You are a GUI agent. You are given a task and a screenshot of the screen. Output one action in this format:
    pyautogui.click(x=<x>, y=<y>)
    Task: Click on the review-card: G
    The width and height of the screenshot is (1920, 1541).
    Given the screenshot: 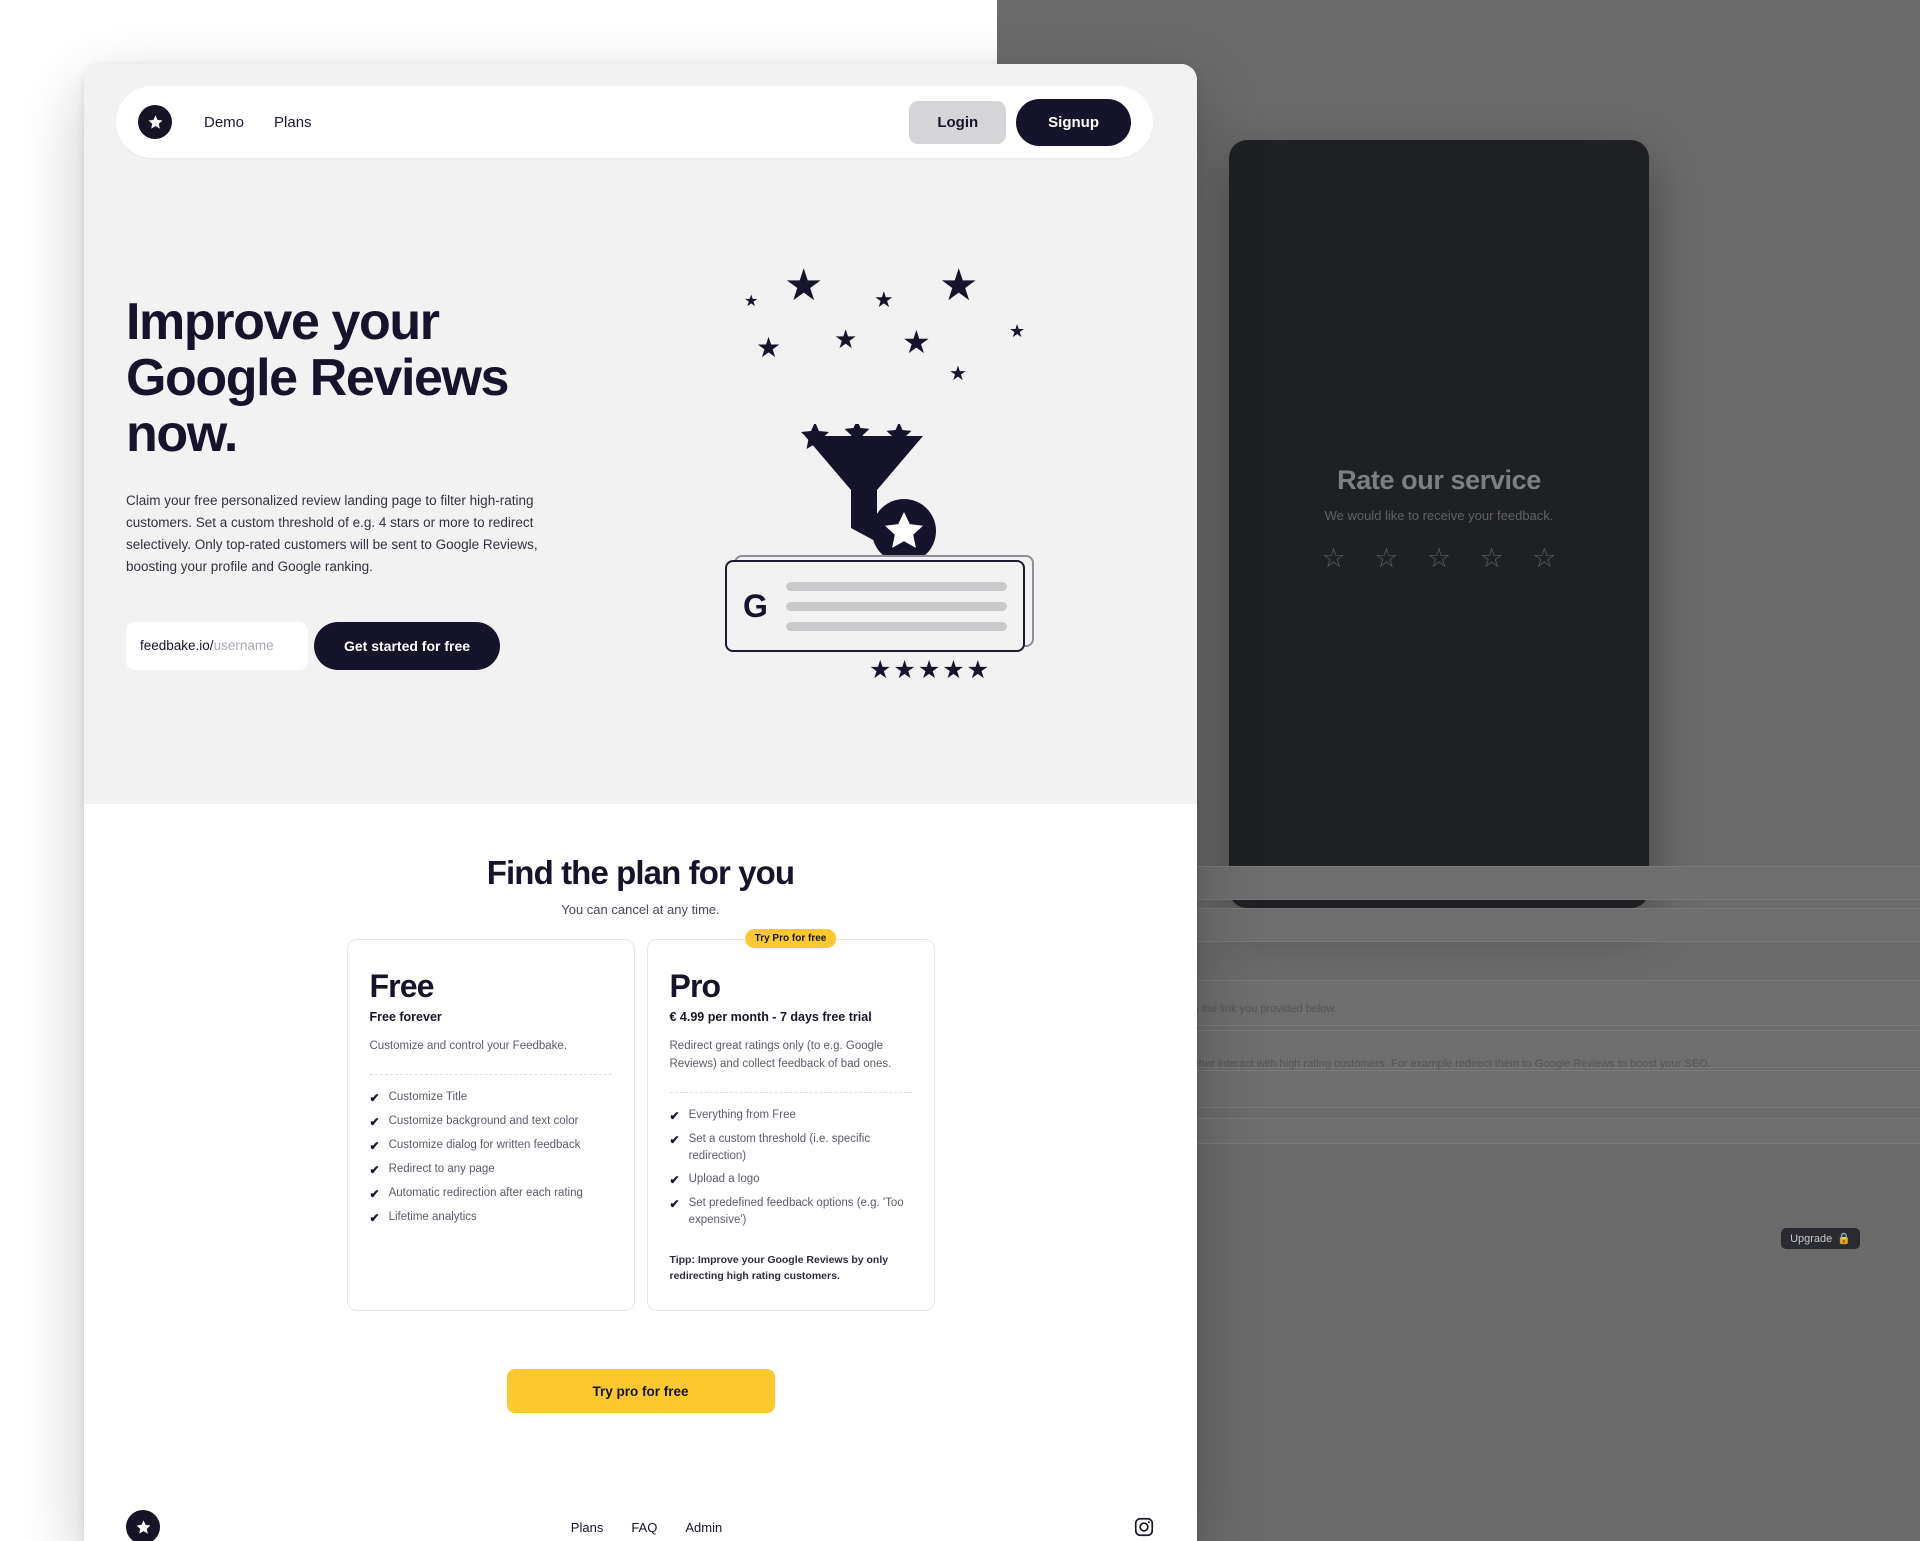 What is the action you would take?
    pyautogui.click(x=875, y=606)
    